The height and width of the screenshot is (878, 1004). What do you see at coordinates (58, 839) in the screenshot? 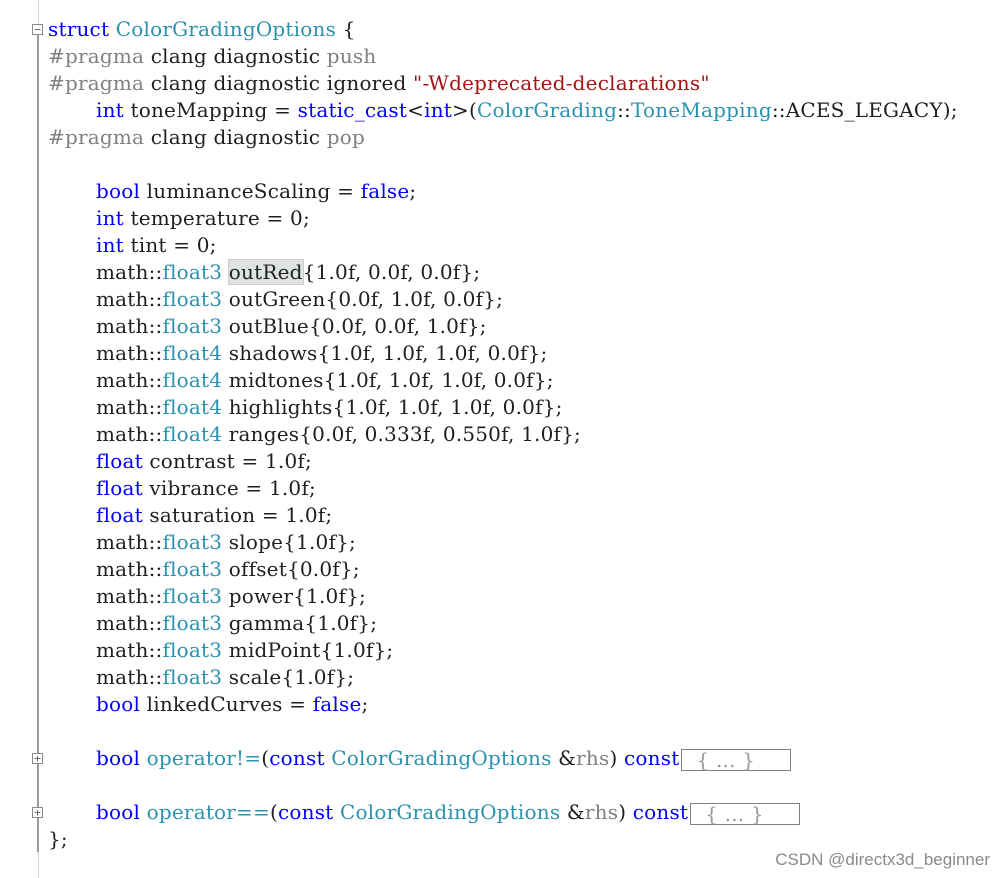
I see `code-line-31: };` at bounding box center [58, 839].